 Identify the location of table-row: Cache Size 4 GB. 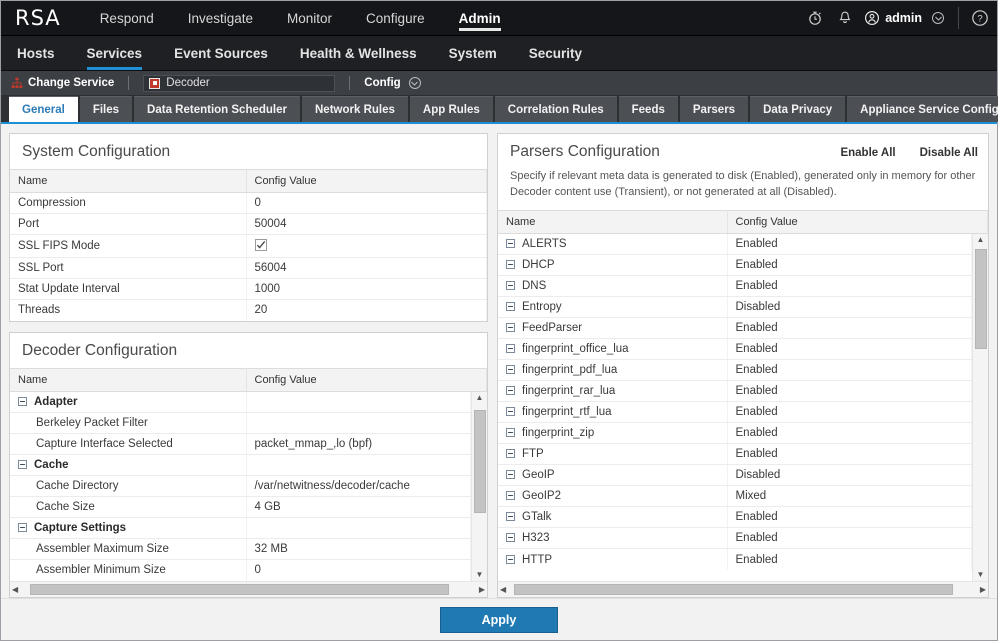
(240, 507).